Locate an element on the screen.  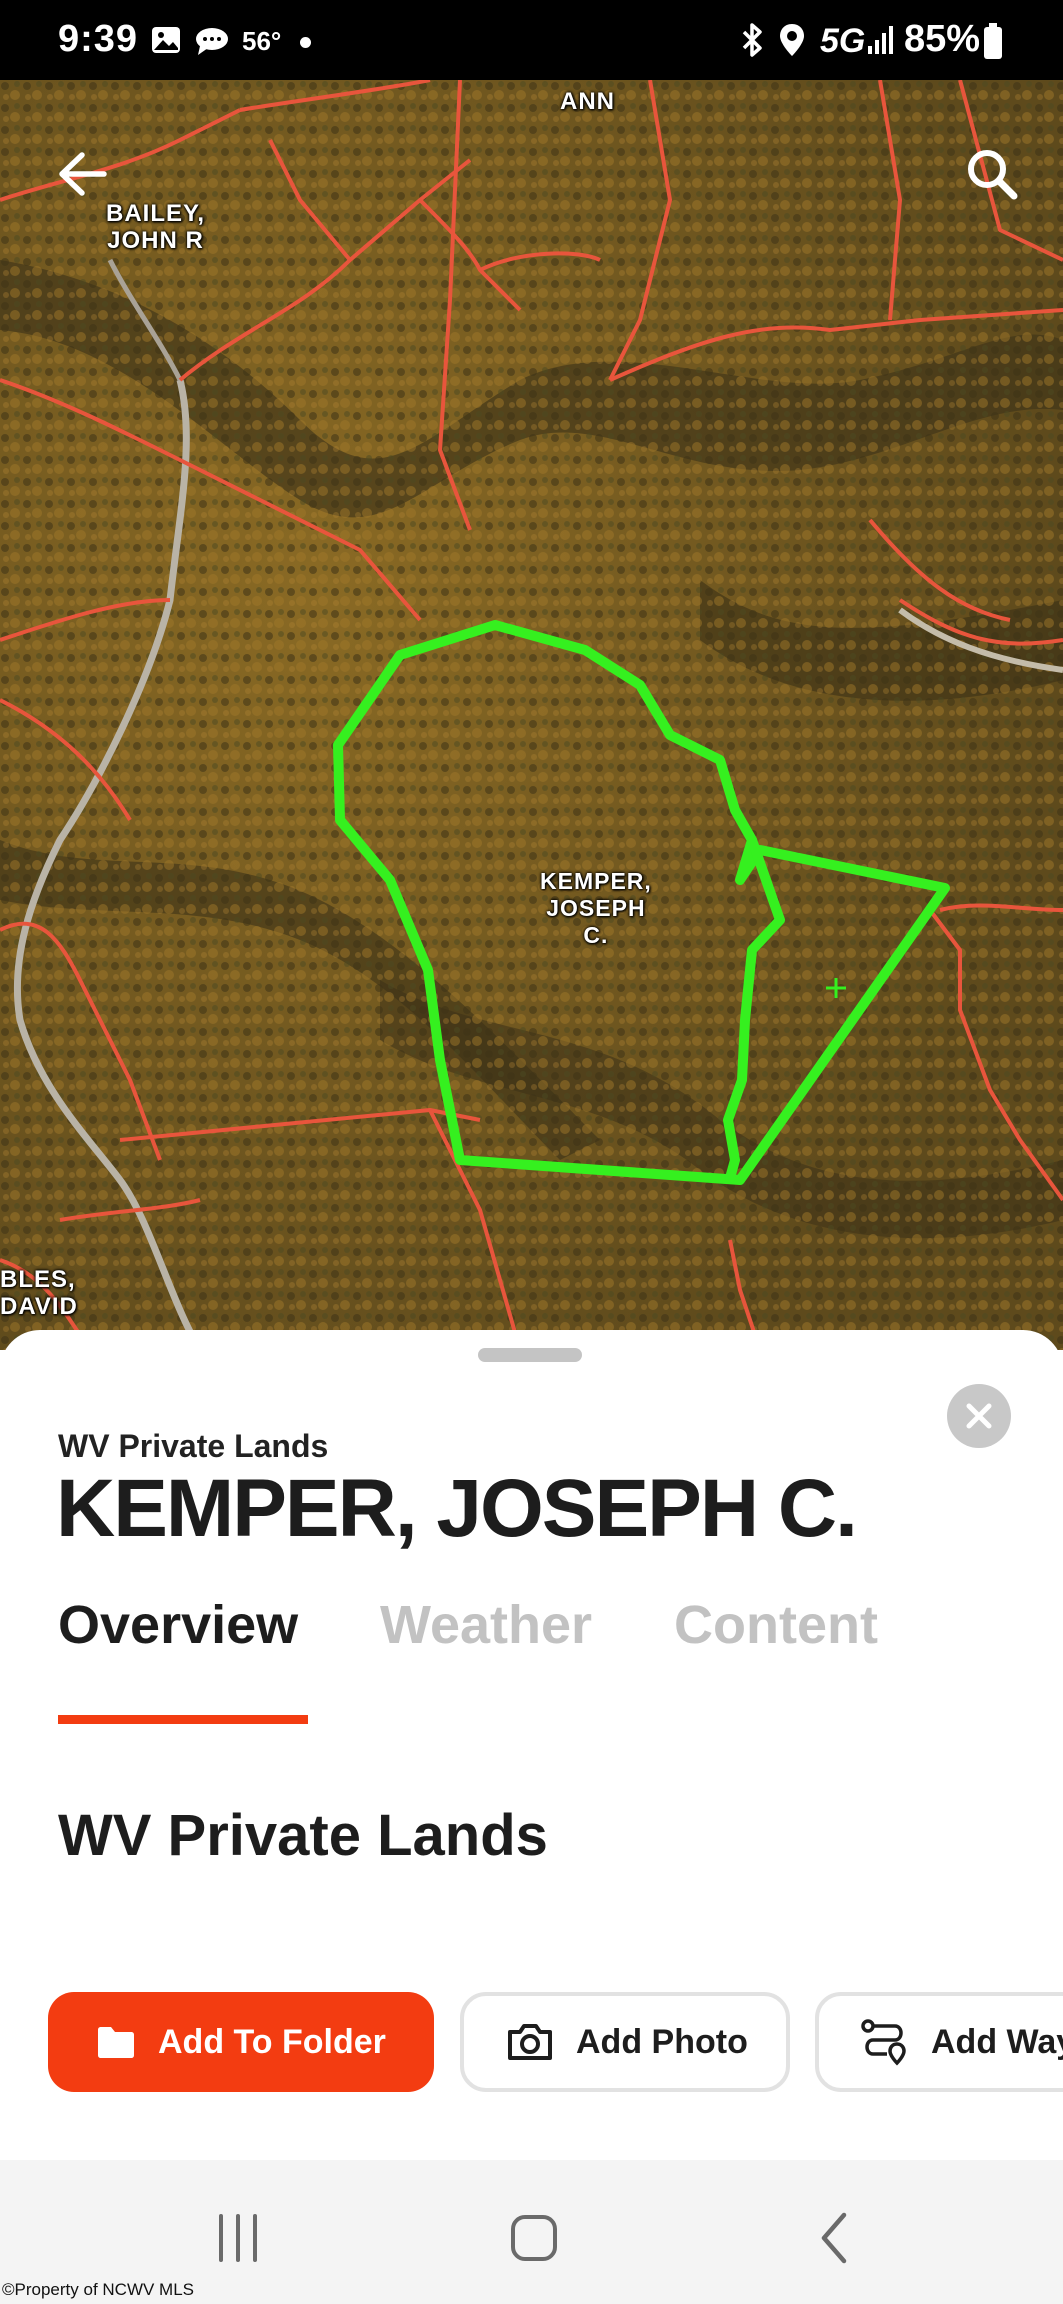
back-arrow-icon is located at coordinates (83, 174).